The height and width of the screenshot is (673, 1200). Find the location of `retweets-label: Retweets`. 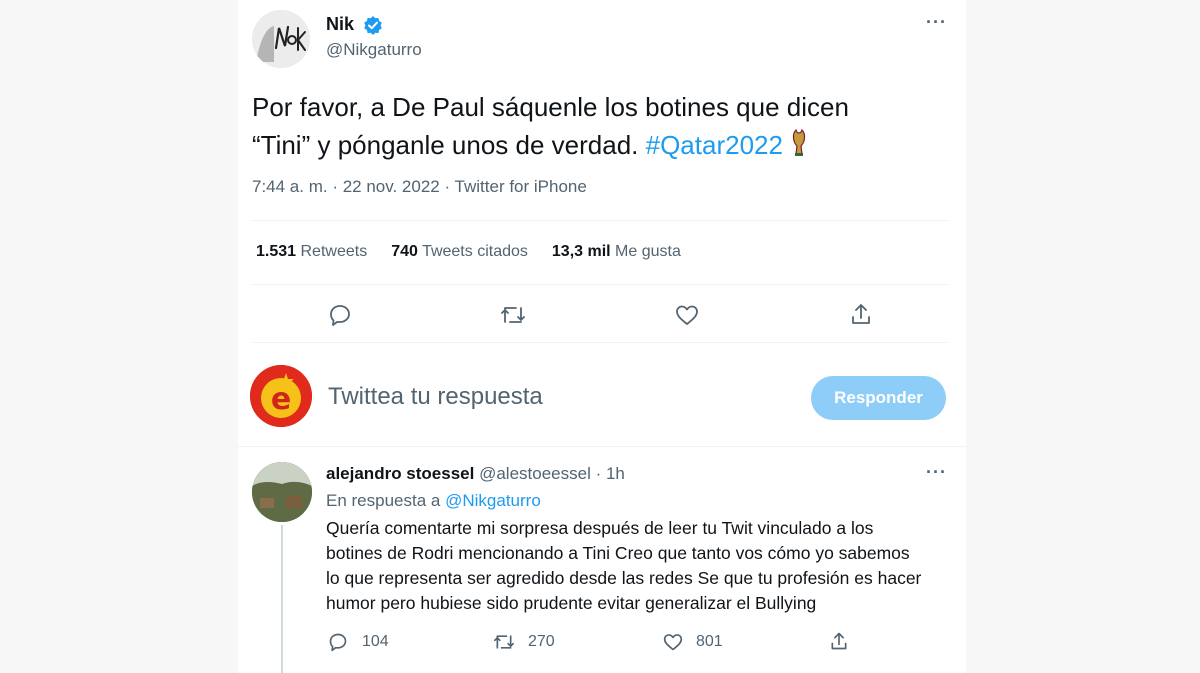

retweets-label: Retweets is located at coordinates (334, 251).